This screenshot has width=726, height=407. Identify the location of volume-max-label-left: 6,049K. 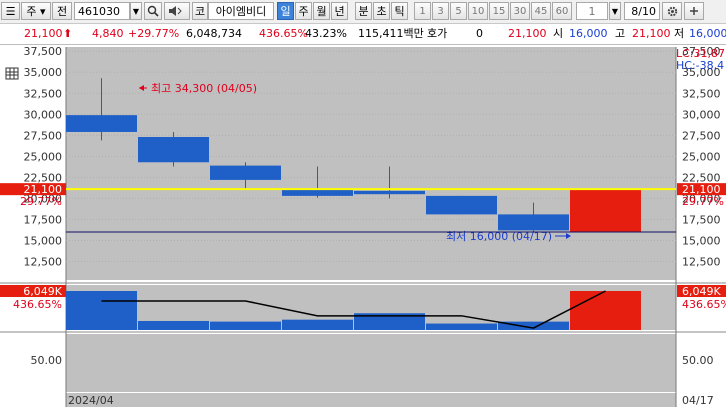
(42, 291).